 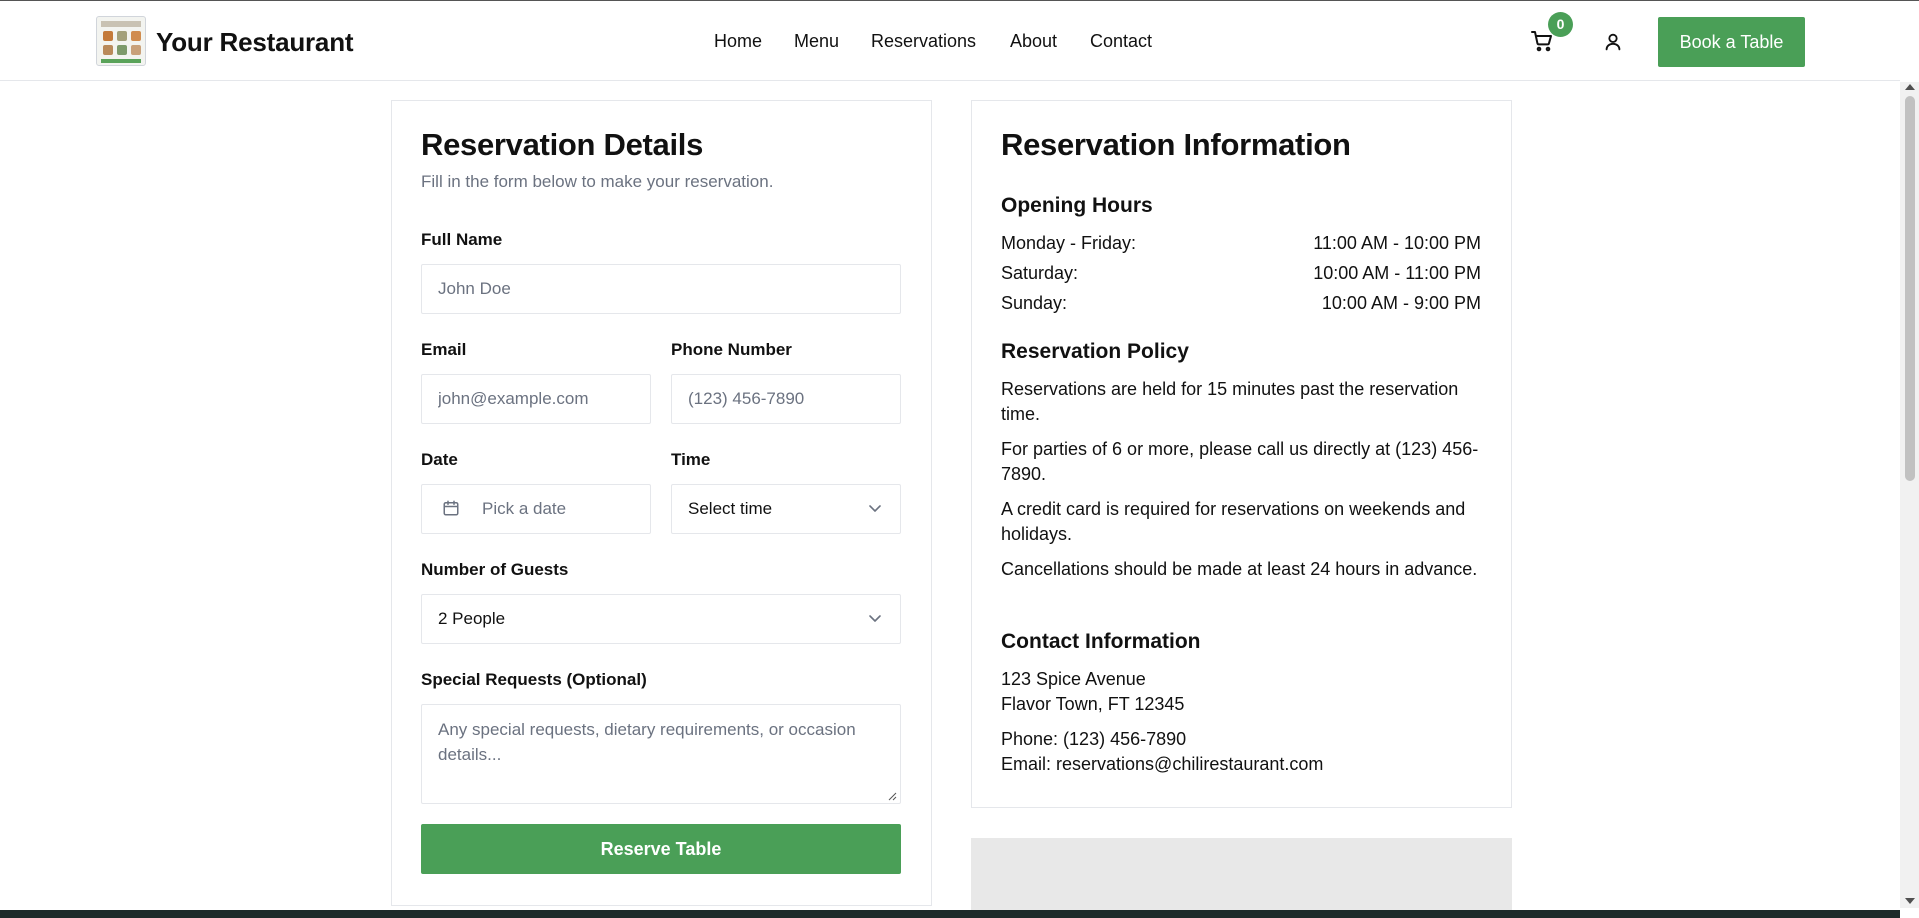 What do you see at coordinates (1401, 303) in the screenshot?
I see `hours-time: 10:00 AM - 9:00 PM` at bounding box center [1401, 303].